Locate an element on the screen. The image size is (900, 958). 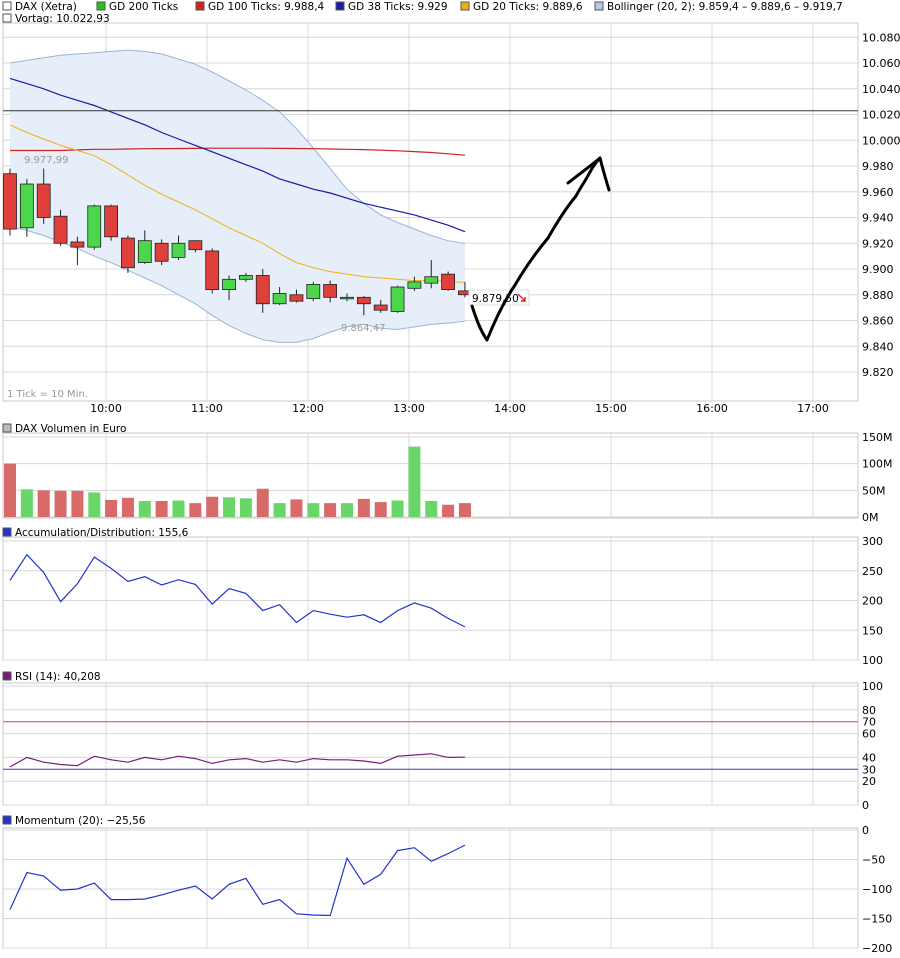
price-y-tick: 10.080 is located at coordinates (881, 37).